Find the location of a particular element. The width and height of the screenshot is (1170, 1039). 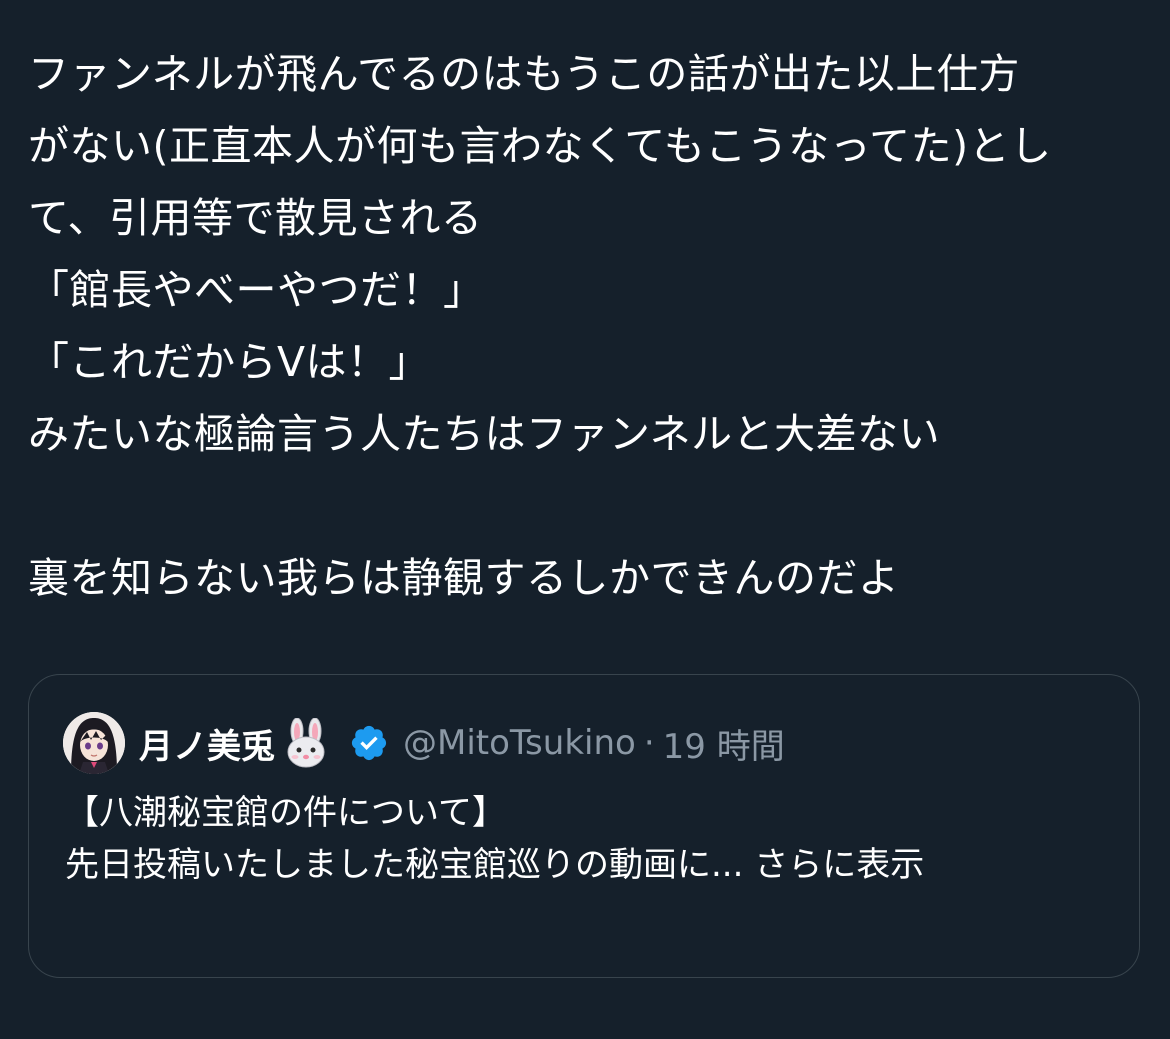

display-name: 月ノ美兎 is located at coordinates (207, 743).